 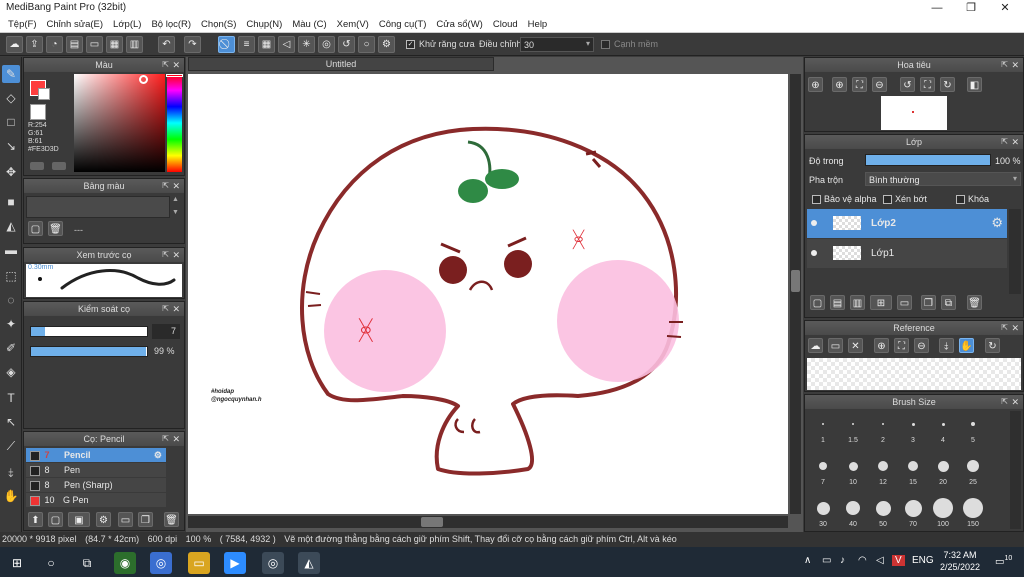 What do you see at coordinates (273, 563) in the screenshot?
I see `chrome-active-icon: ◎` at bounding box center [273, 563].